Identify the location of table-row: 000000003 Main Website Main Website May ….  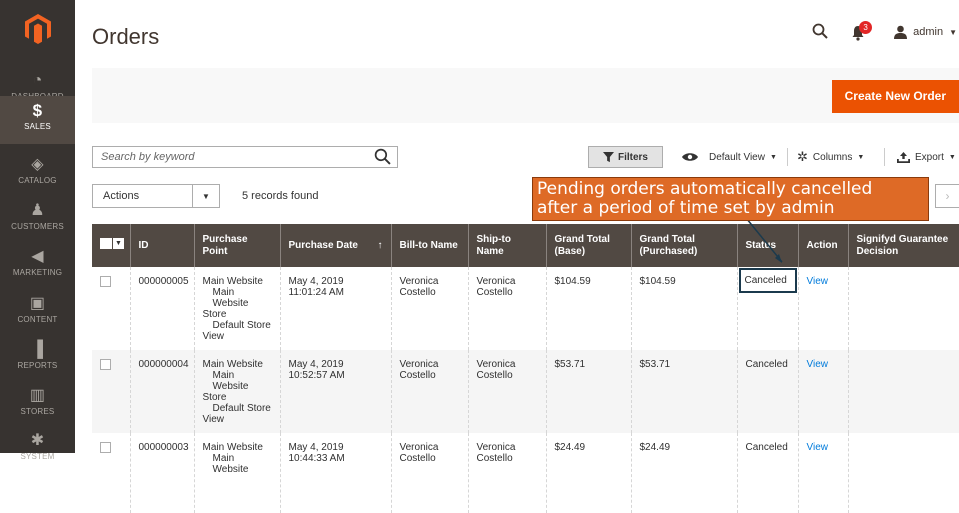
(525, 473).